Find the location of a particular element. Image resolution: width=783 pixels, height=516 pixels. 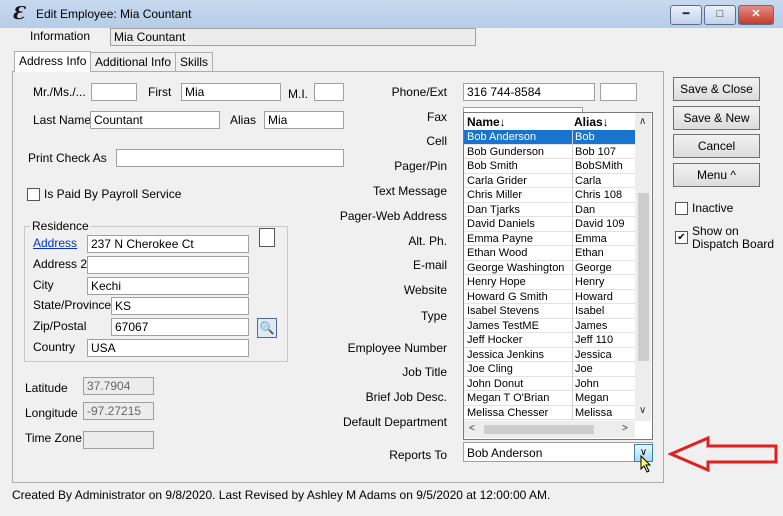

scroll-left-icon: < is located at coordinates (472, 428).